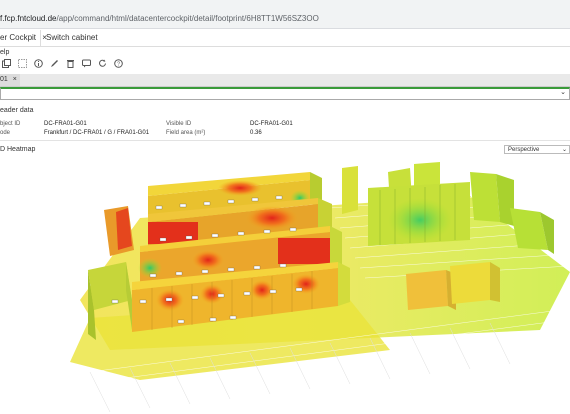  I want to click on subtab-label: 01, so click(4, 79).